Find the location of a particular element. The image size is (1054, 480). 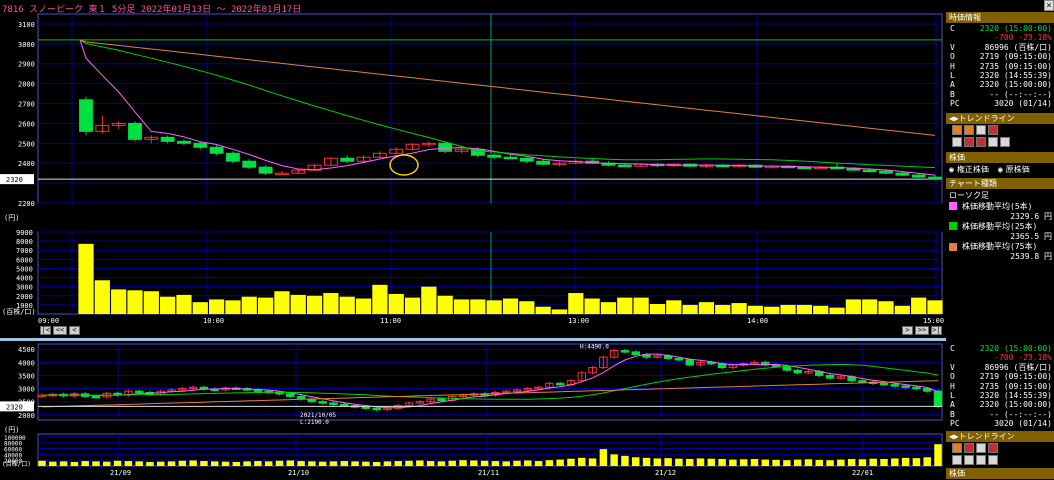

ma-label-row: 株価移動平均(5本) is located at coordinates (1000, 206).